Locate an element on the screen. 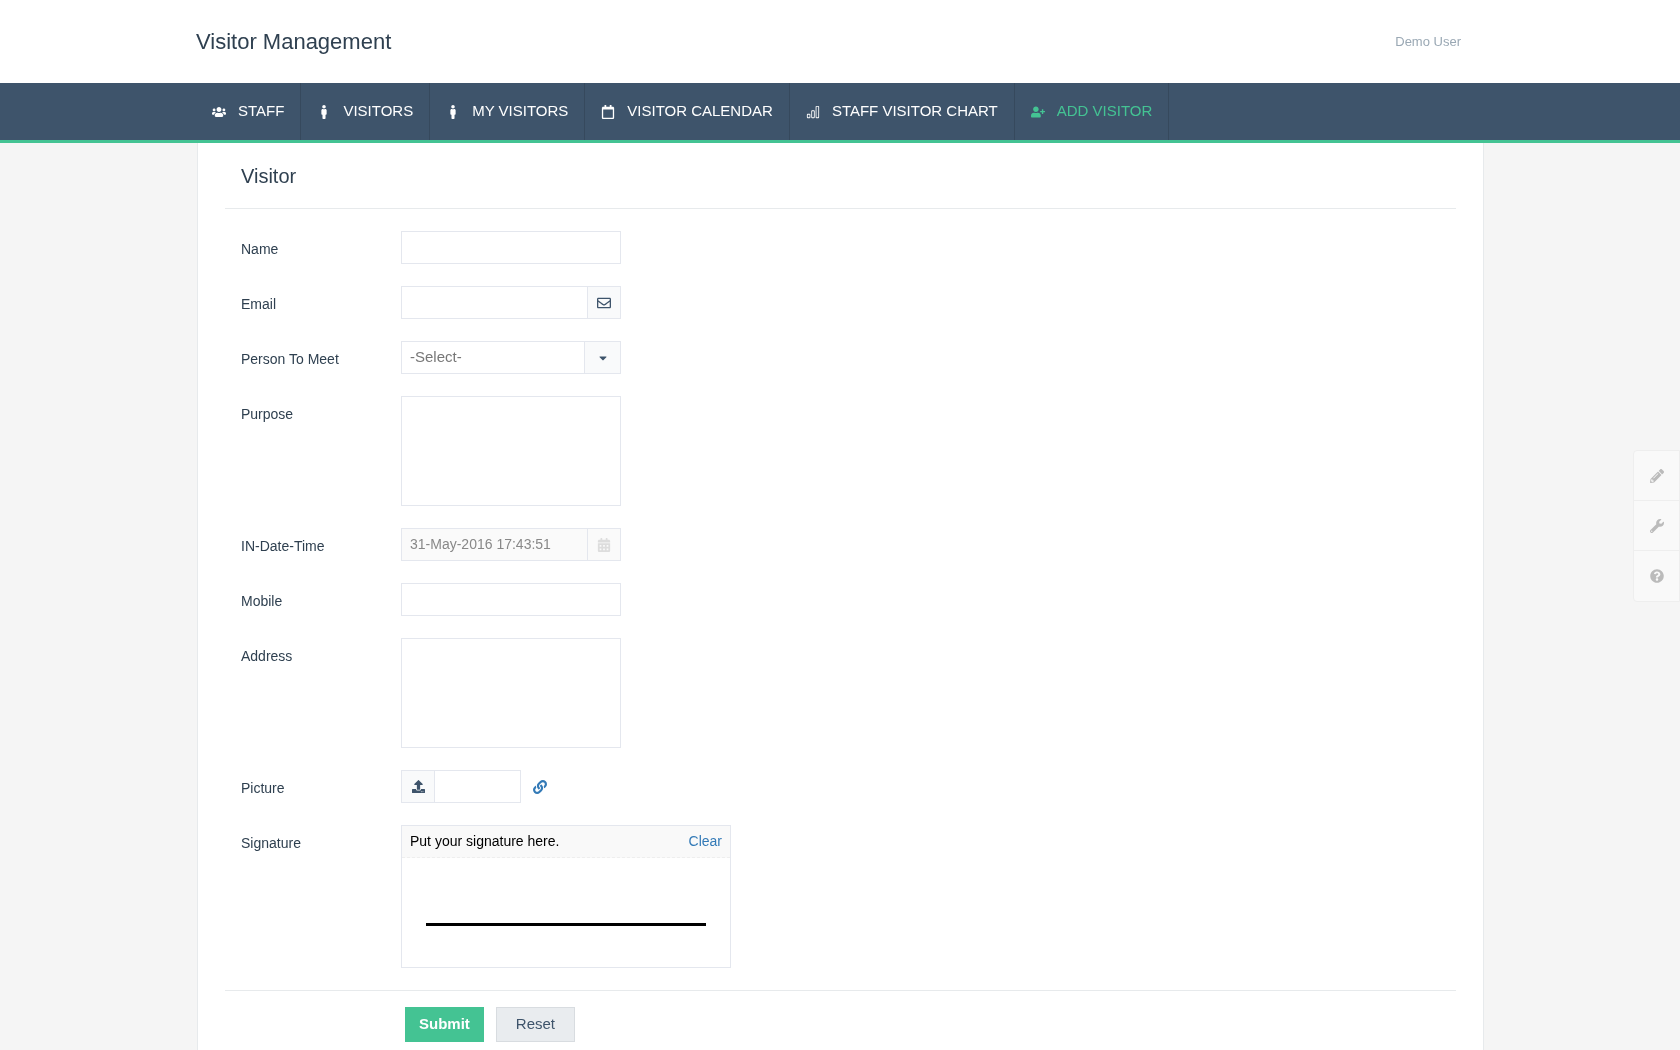 The width and height of the screenshot is (1680, 1050). field-label: Person To Meet is located at coordinates (290, 359).